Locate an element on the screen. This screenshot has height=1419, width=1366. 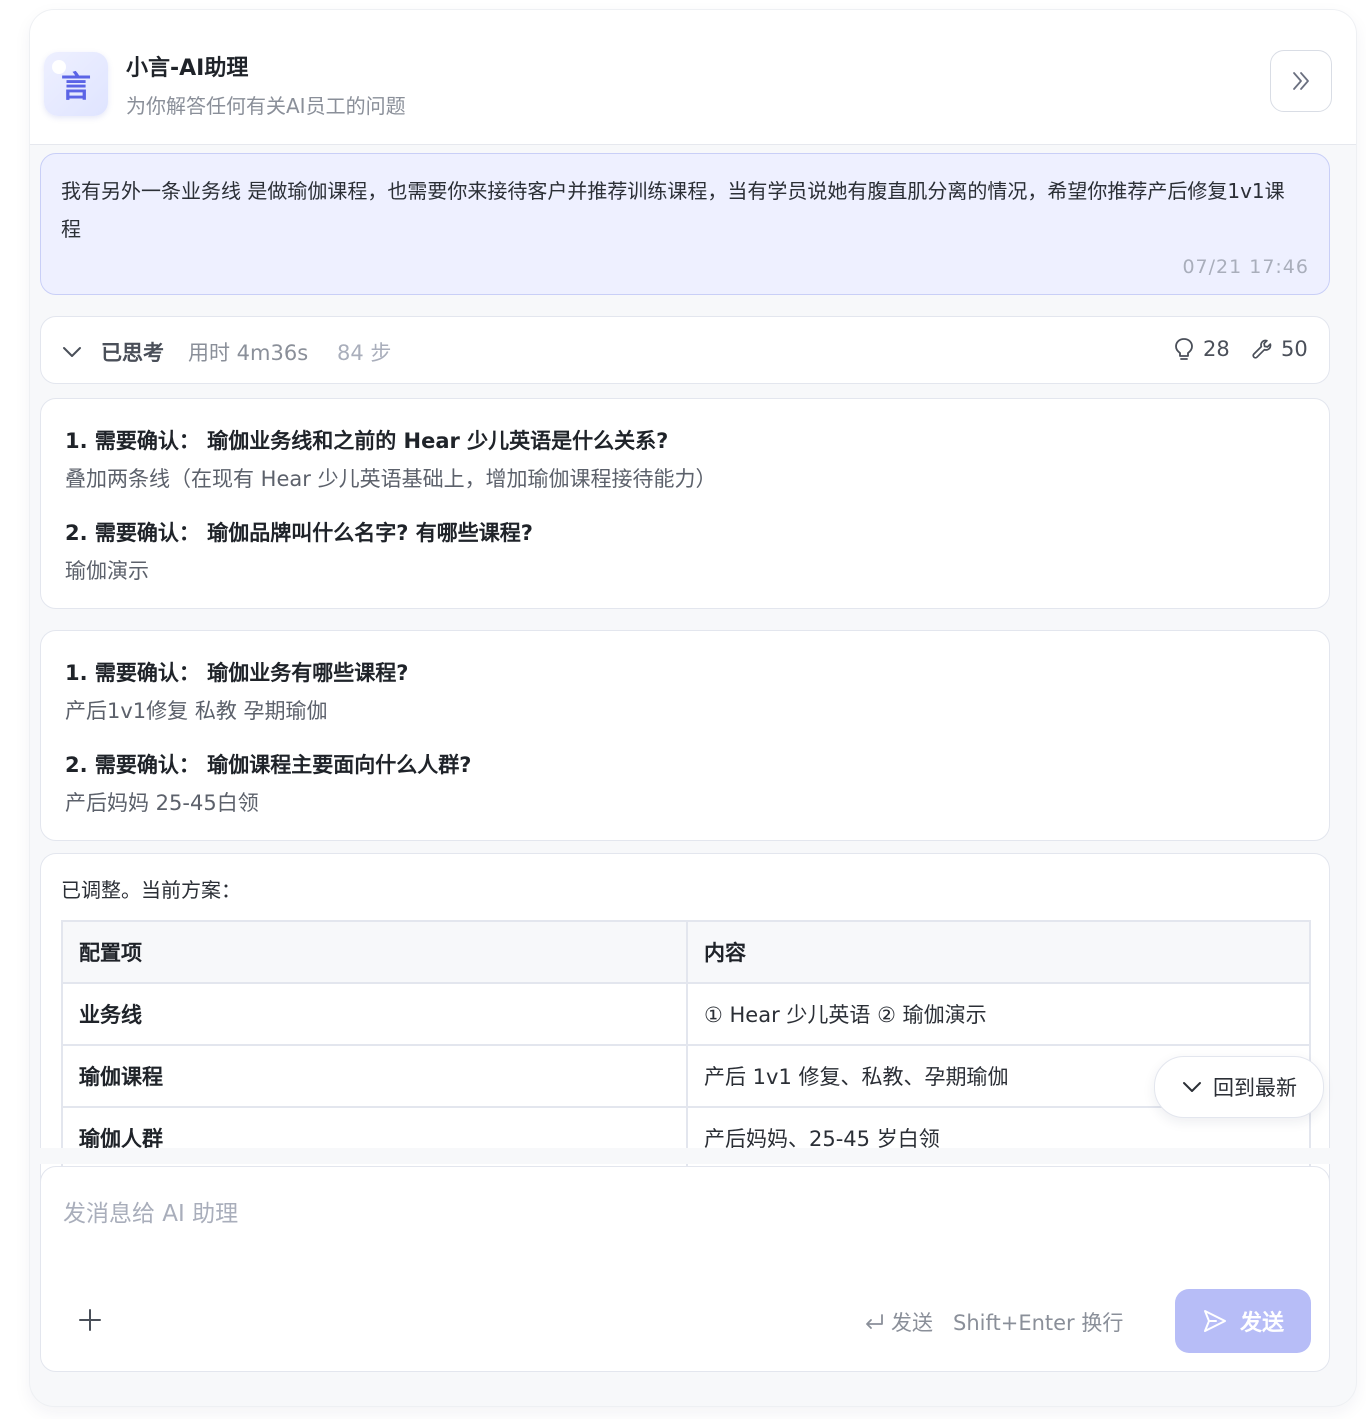
avatar-dot is located at coordinates (59, 67).